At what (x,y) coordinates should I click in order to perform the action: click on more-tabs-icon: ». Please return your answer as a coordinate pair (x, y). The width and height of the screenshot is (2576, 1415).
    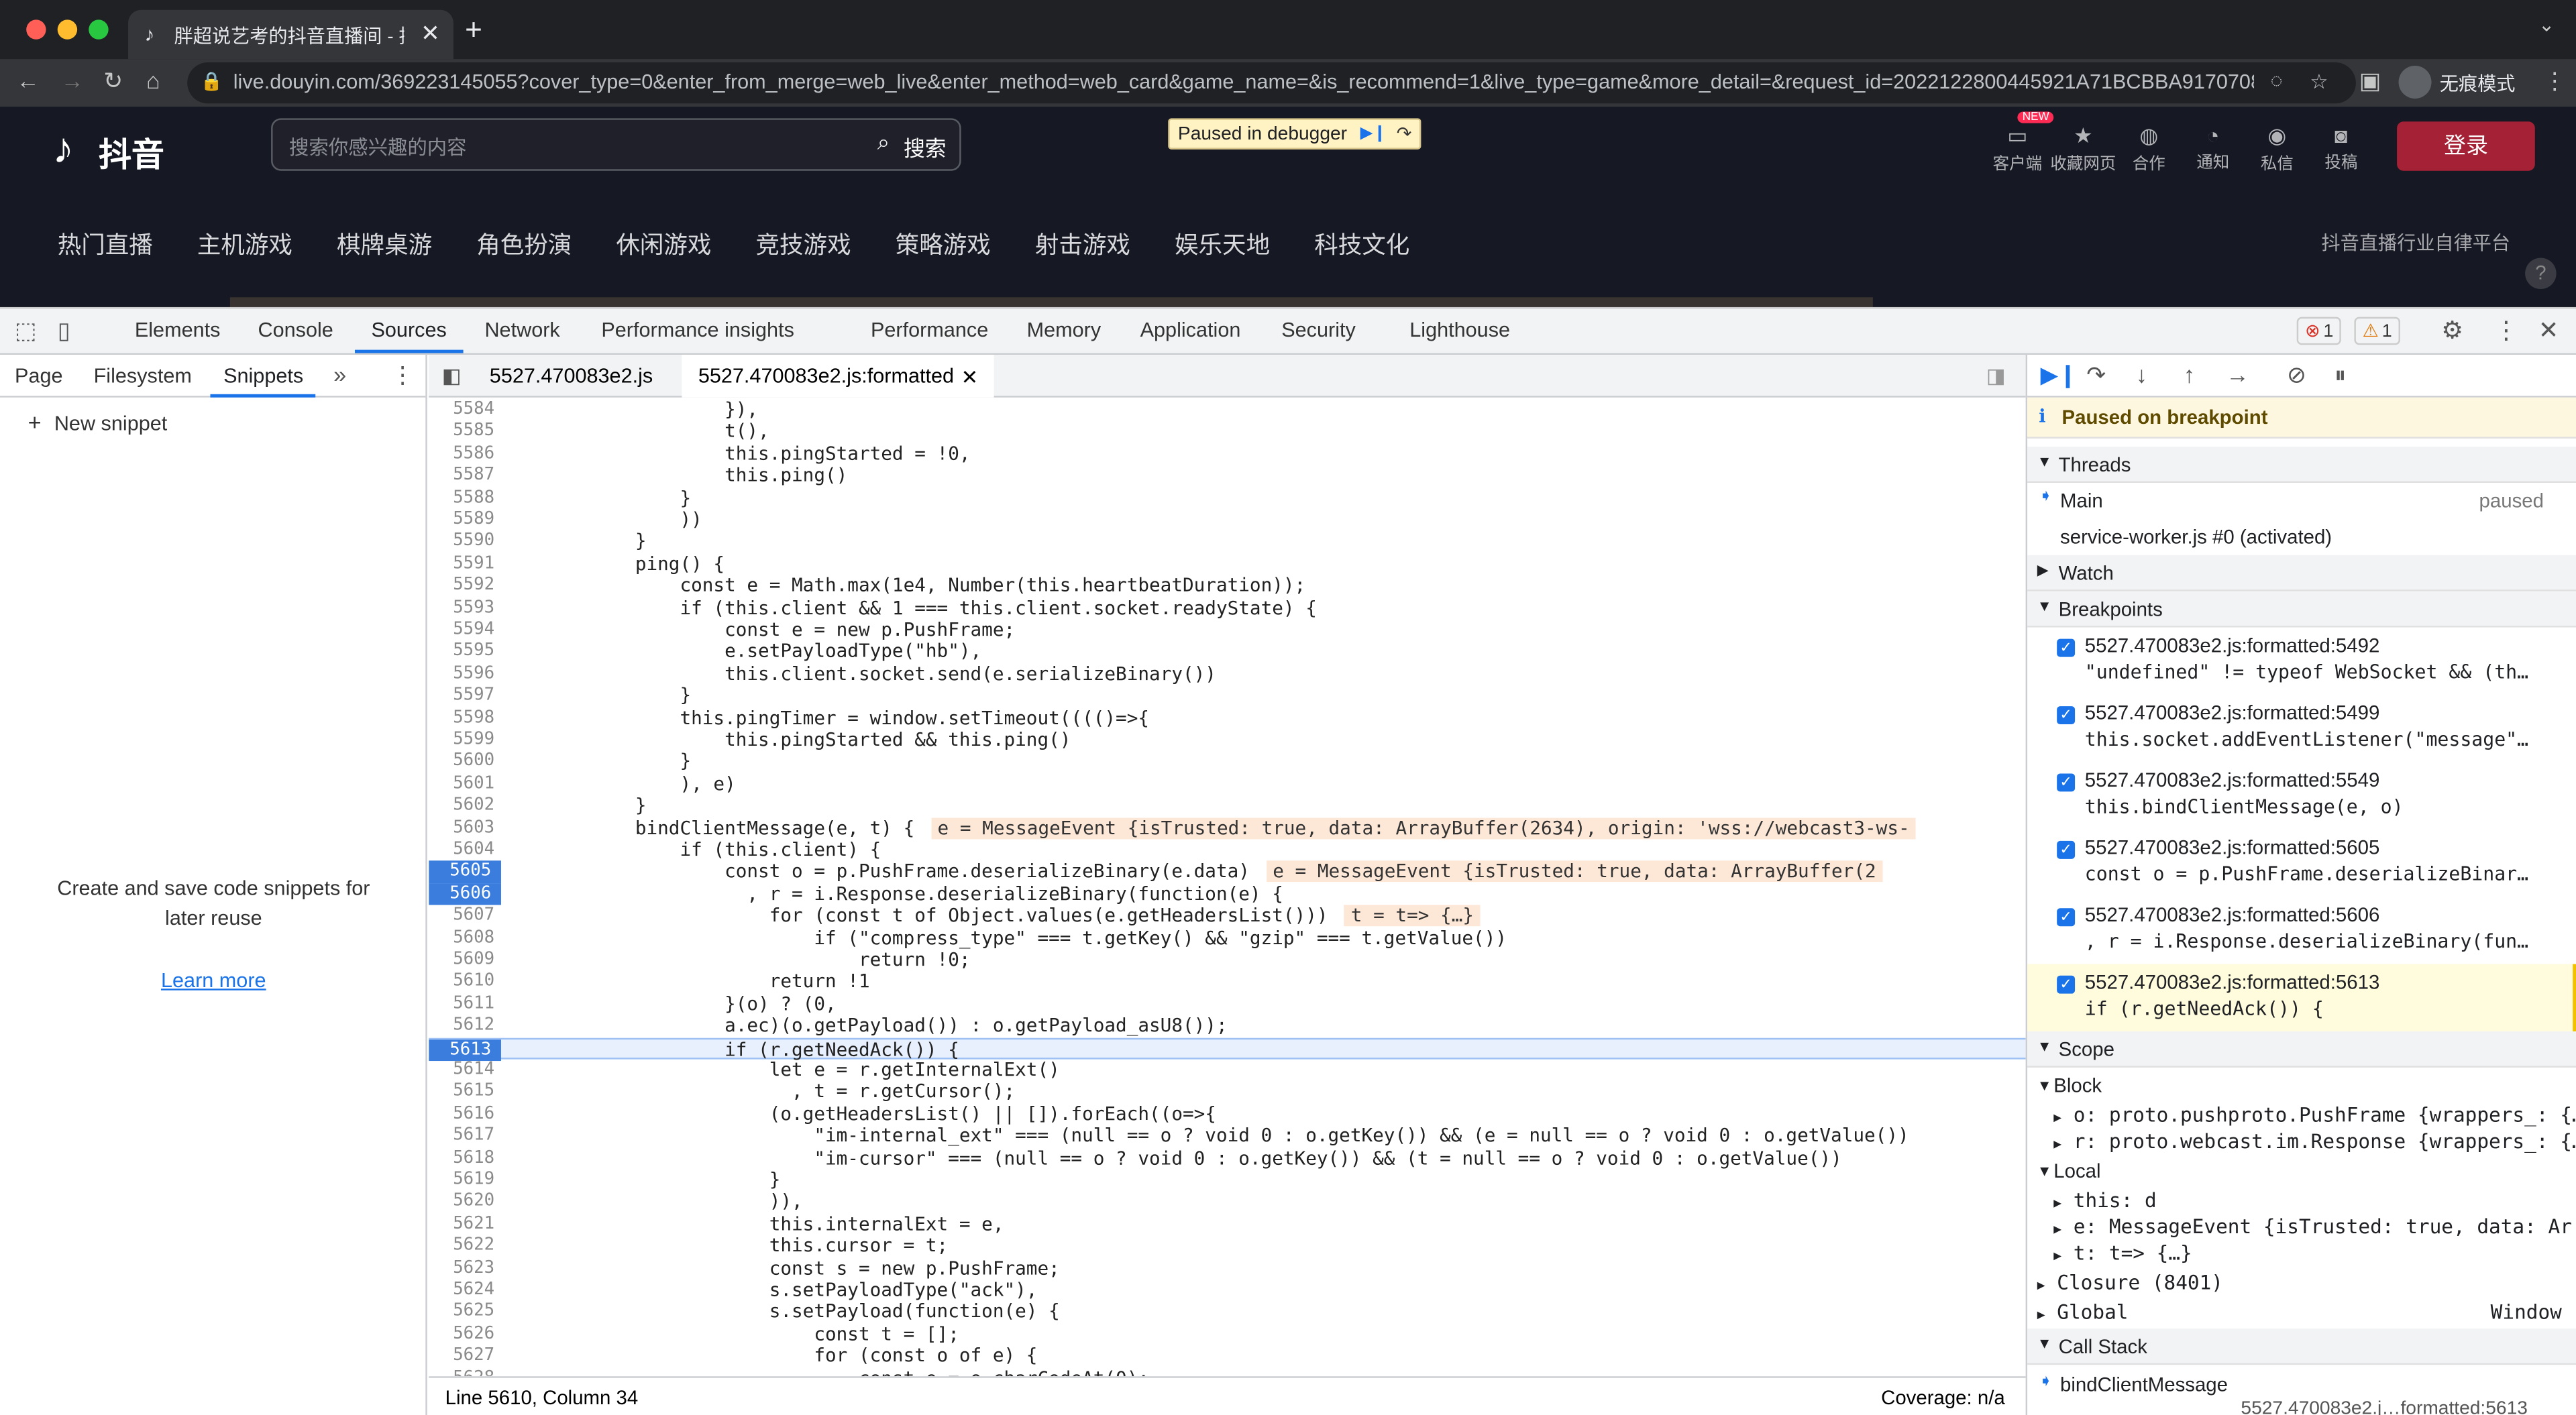
    Looking at the image, I should click on (339, 374).